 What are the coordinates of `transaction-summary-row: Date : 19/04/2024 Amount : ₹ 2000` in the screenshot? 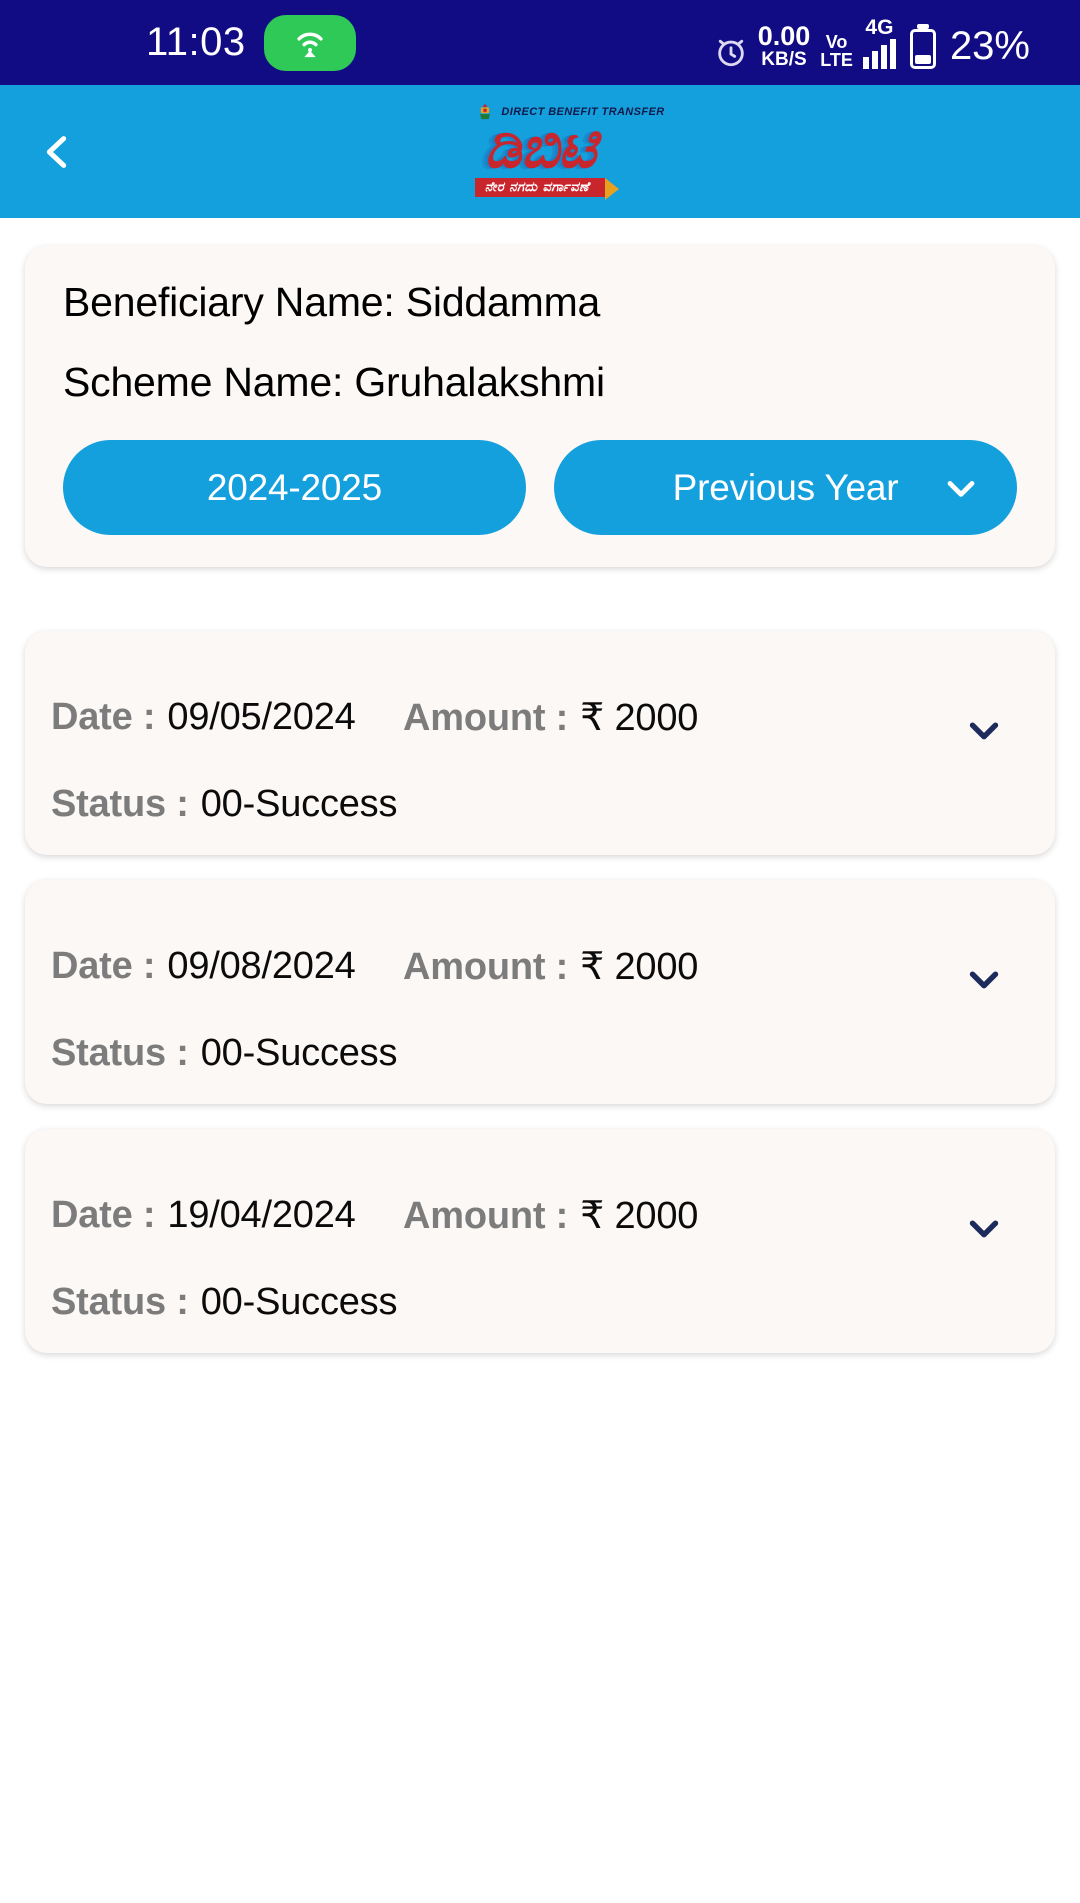 It's located at (540, 1183).